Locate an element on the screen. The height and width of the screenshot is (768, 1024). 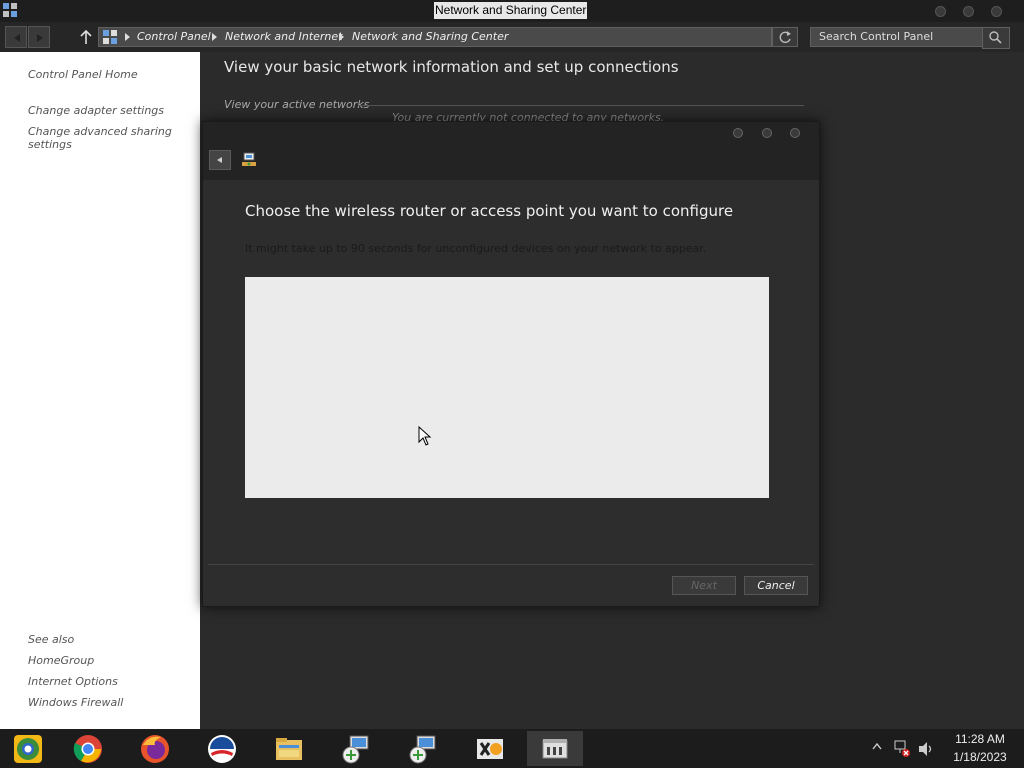
dialog-close-button is located at coordinates (795, 133).